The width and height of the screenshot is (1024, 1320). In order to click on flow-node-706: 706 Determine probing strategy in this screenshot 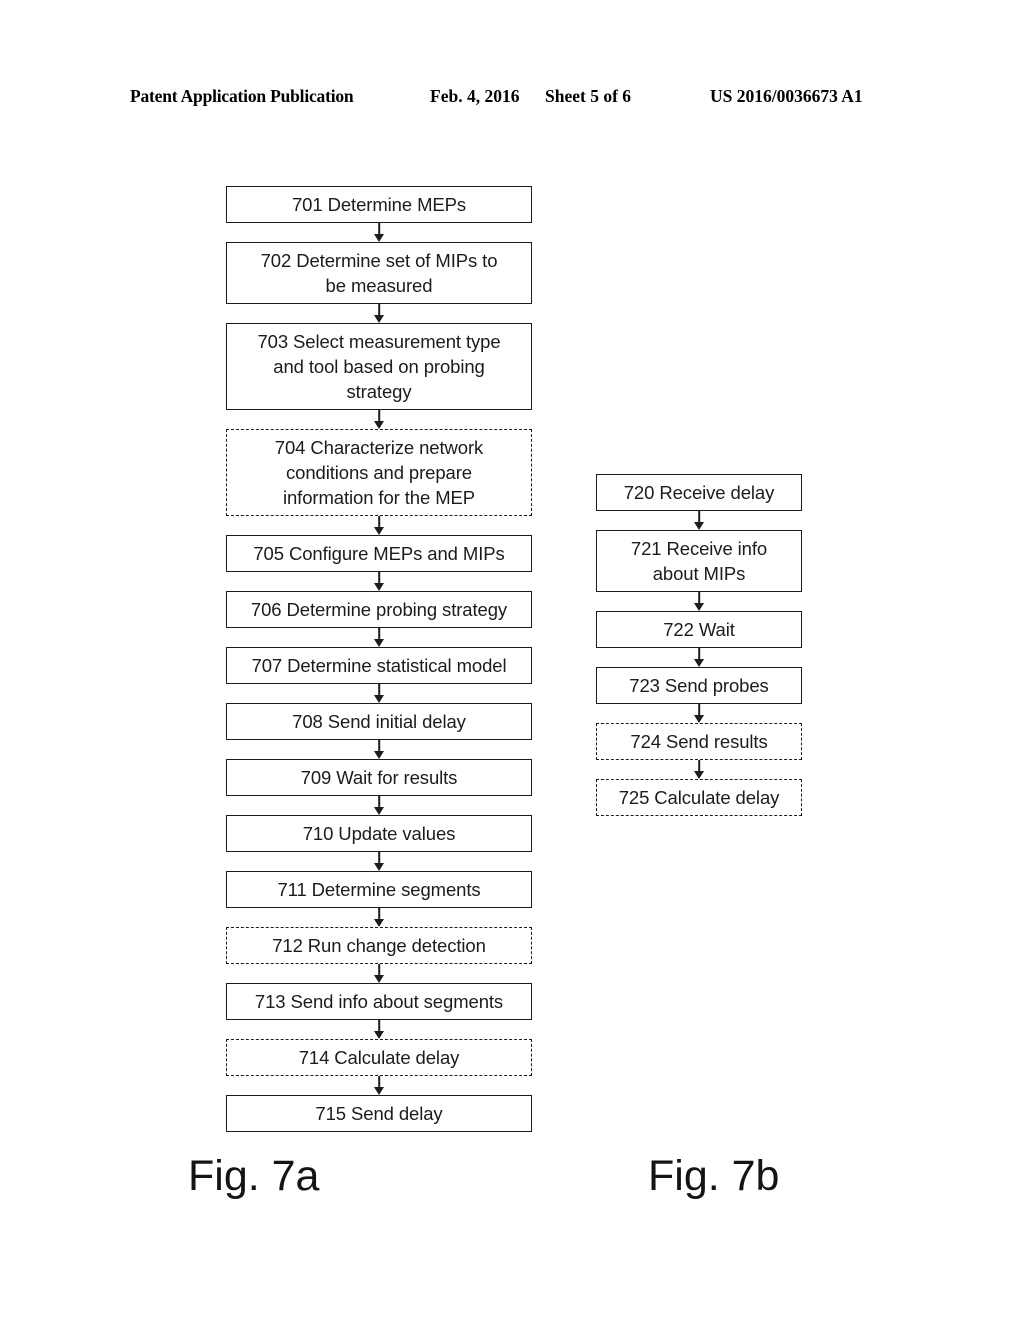, I will do `click(379, 609)`.